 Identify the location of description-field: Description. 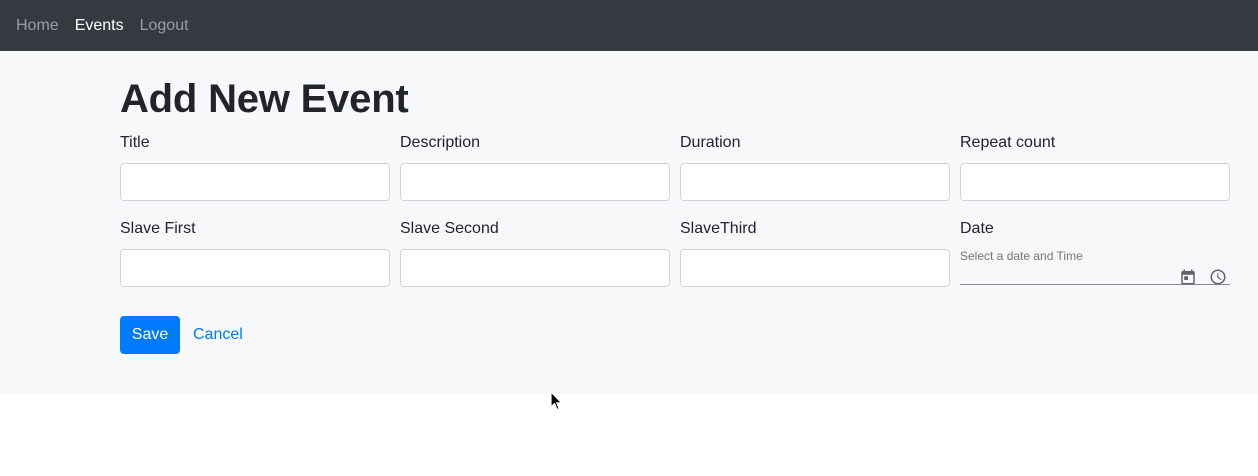
(535, 166).